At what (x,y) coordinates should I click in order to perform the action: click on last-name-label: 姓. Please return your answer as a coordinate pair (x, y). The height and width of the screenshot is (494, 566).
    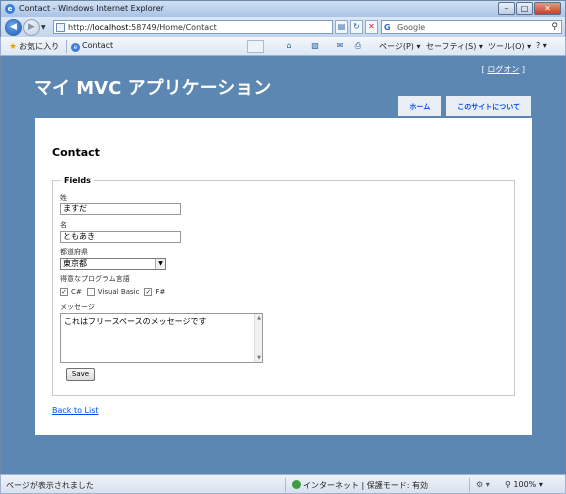
    Looking at the image, I should click on (63, 198).